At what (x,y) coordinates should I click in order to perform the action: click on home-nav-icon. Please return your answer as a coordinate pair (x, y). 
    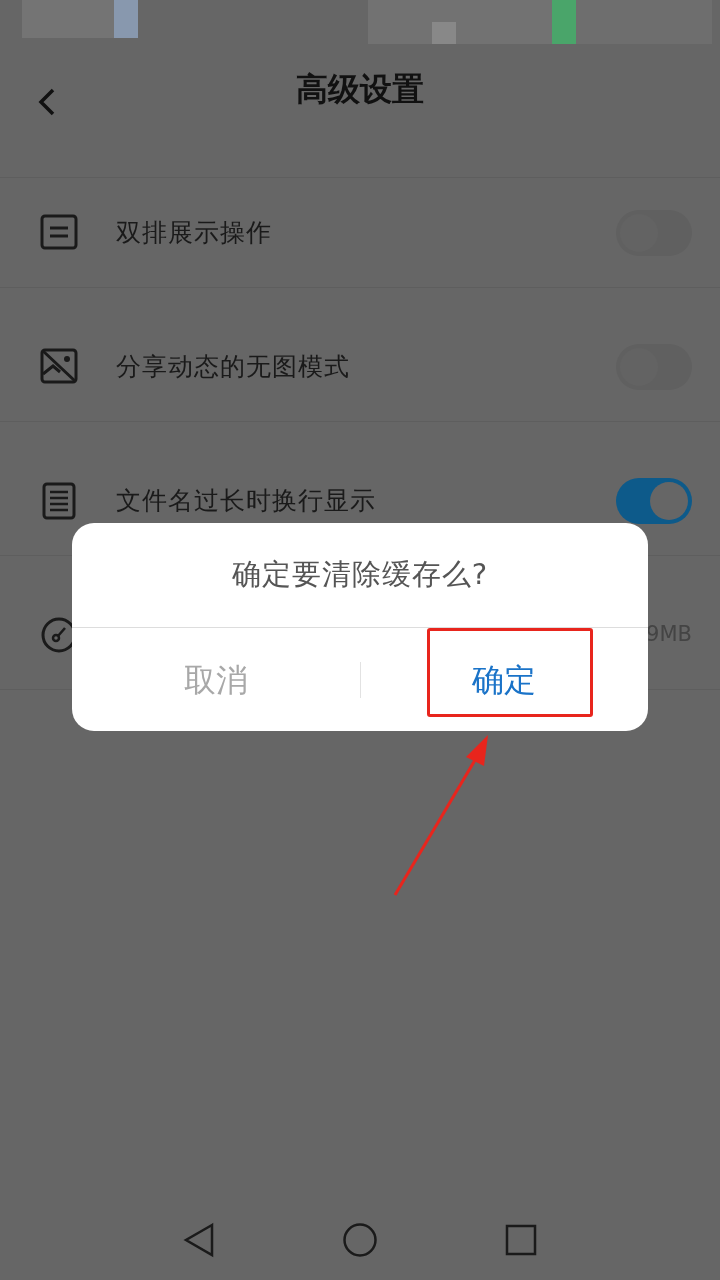
    Looking at the image, I should click on (360, 1240).